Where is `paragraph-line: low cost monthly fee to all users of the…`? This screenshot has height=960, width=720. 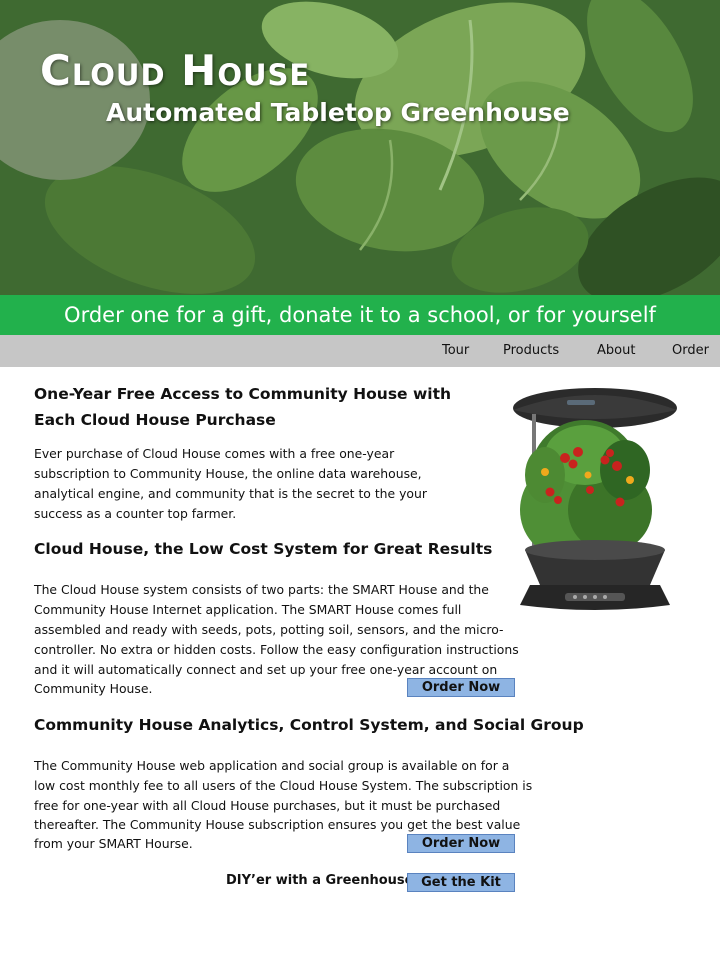 paragraph-line: low cost monthly fee to all users of the… is located at coordinates (283, 785).